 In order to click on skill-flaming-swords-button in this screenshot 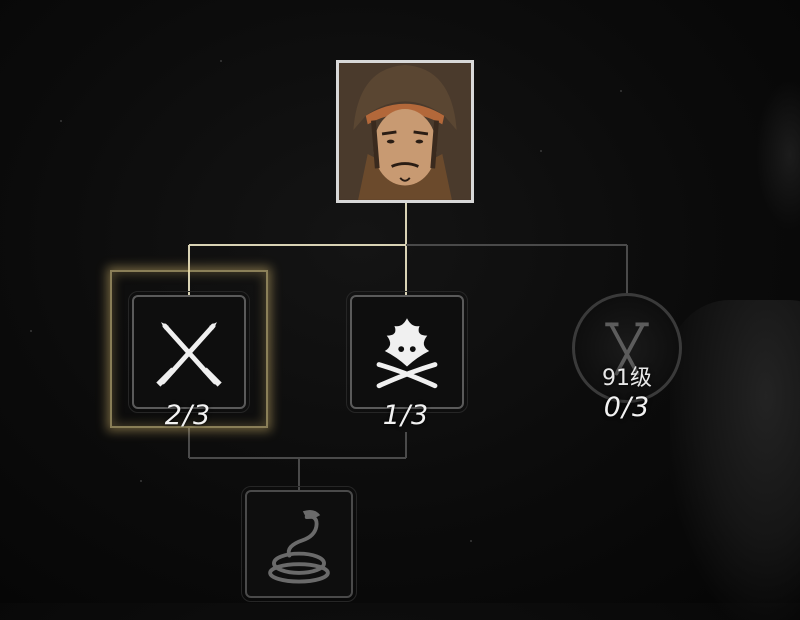, I will do `click(407, 352)`.